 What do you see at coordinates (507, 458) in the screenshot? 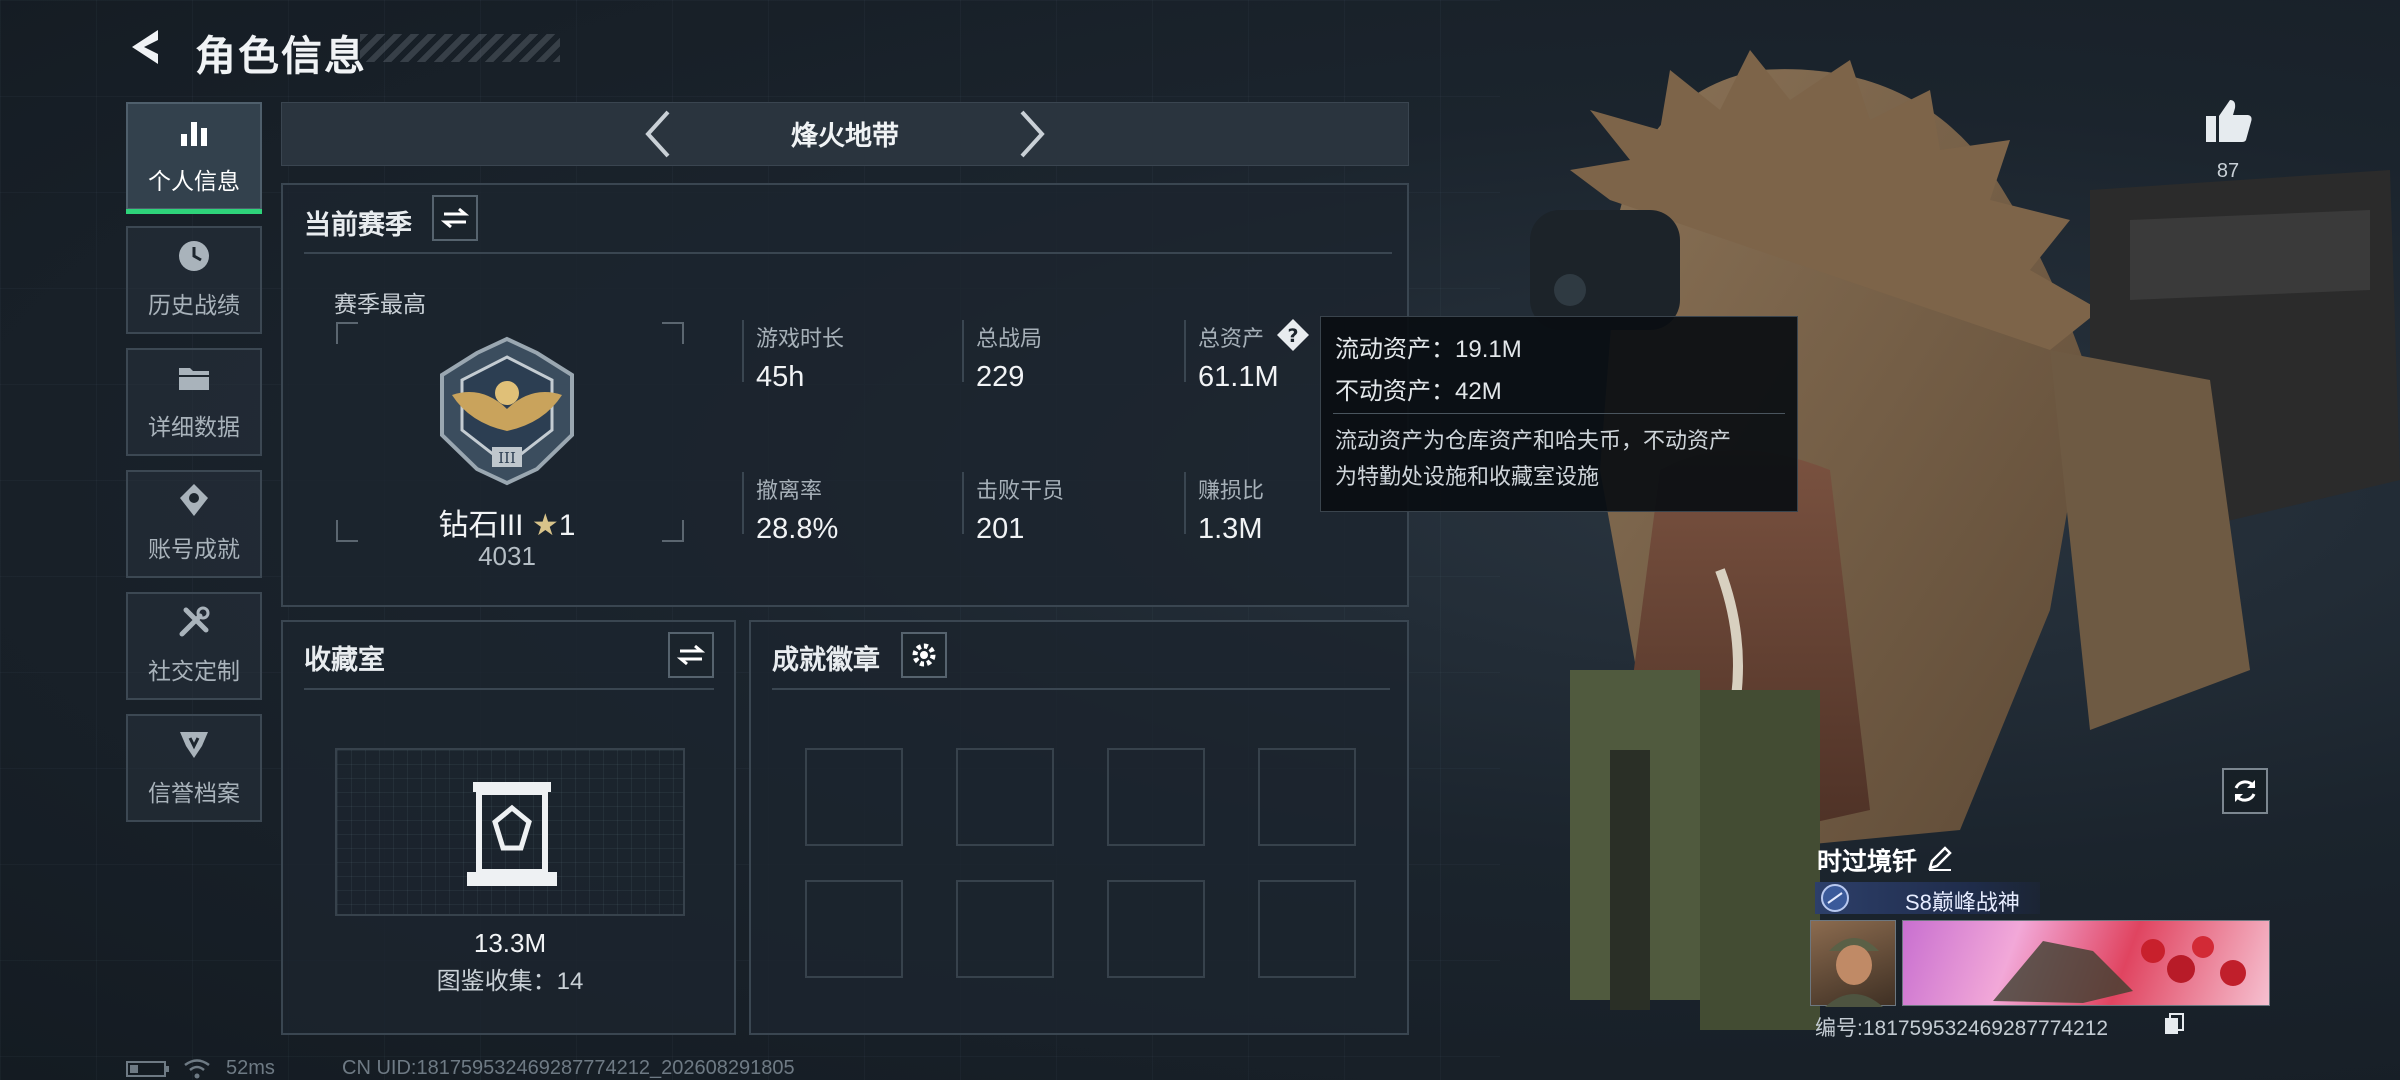
I see `svg-text: III` at bounding box center [507, 458].